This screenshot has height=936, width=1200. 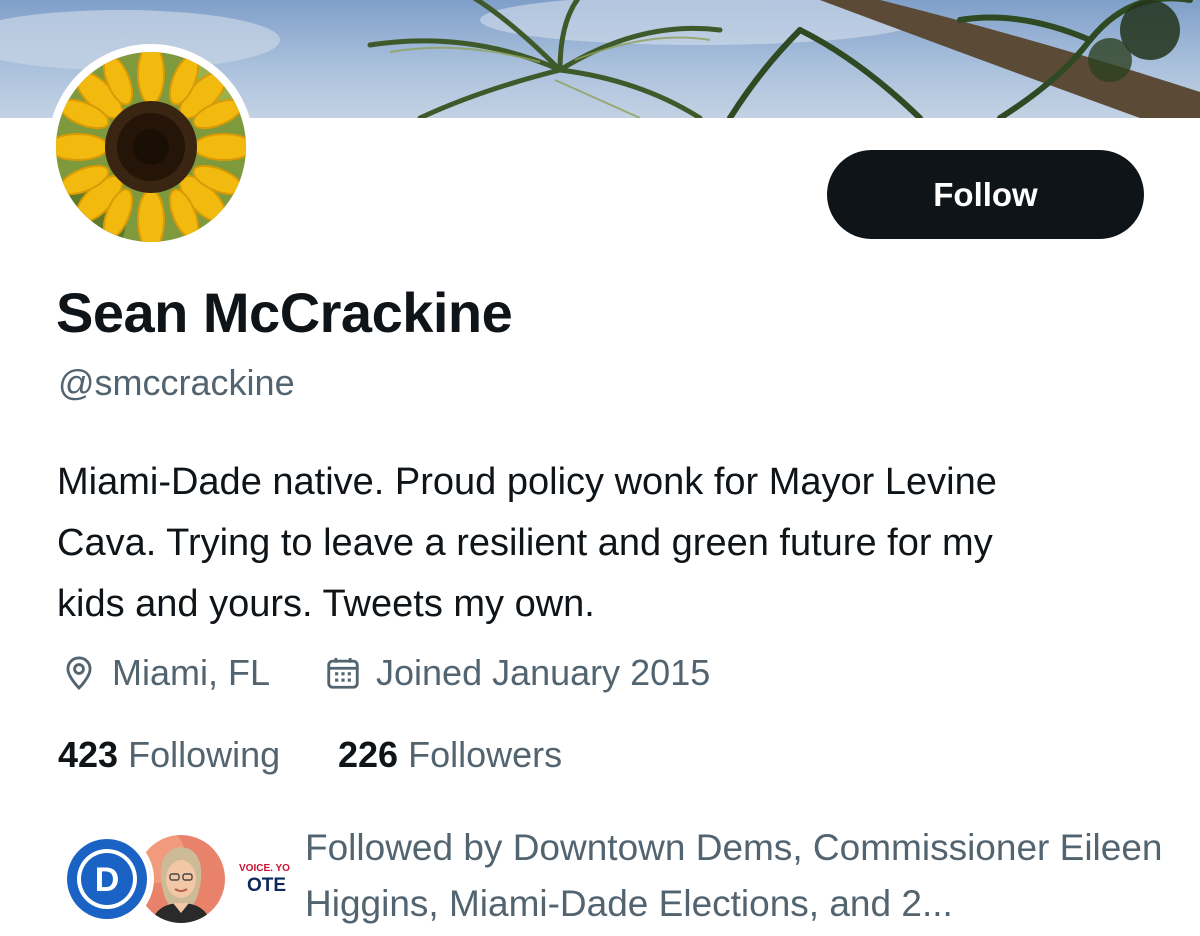 I want to click on sunflower-image, so click(x=151, y=147).